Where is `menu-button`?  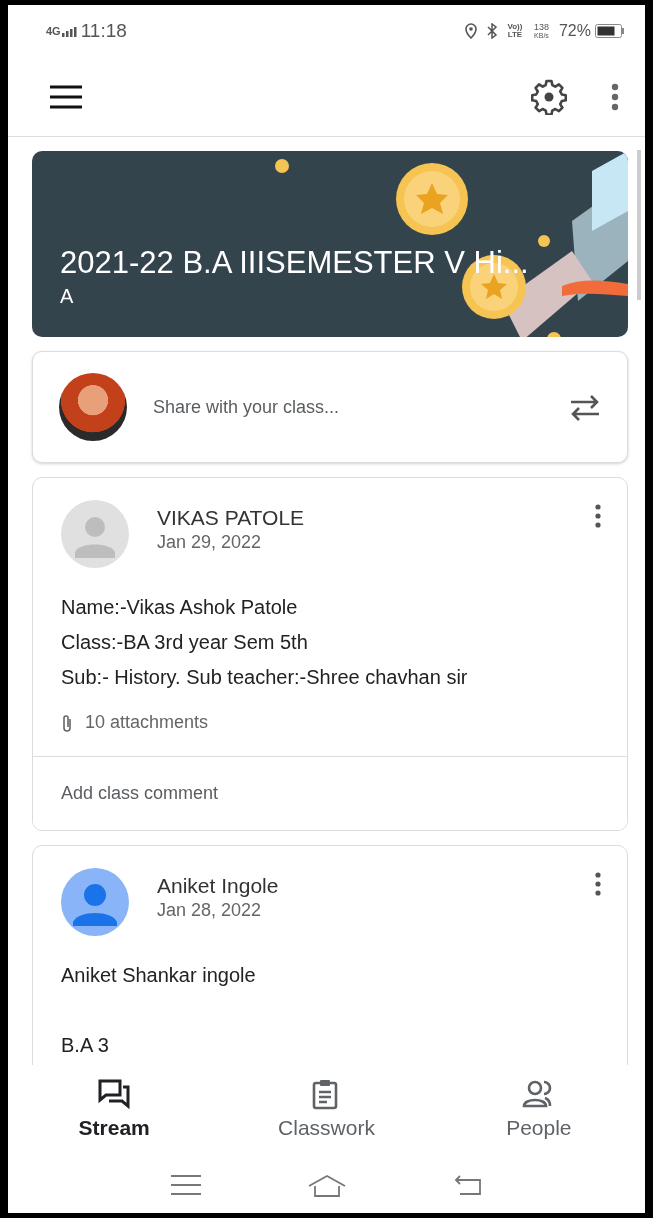 menu-button is located at coordinates (66, 96).